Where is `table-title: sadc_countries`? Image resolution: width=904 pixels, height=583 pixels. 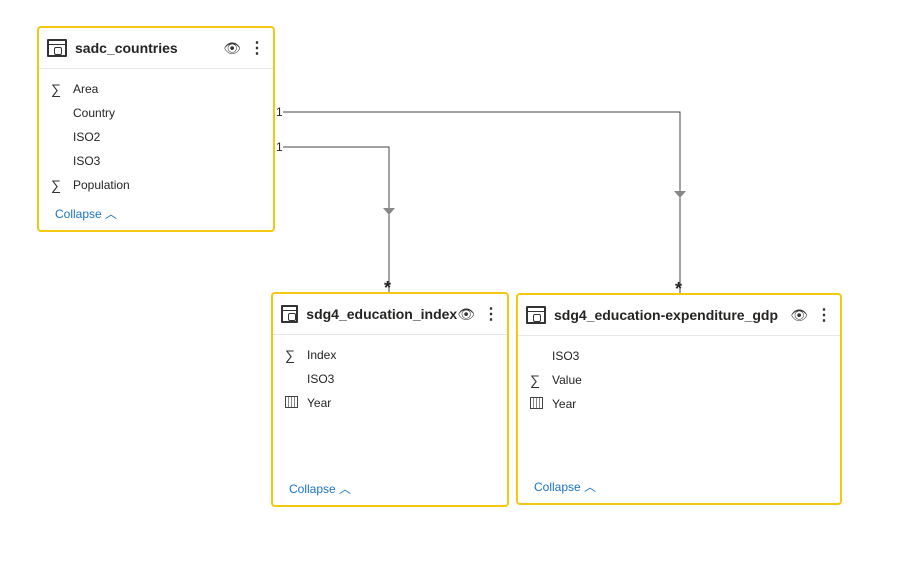
table-title: sadc_countries is located at coordinates (126, 48).